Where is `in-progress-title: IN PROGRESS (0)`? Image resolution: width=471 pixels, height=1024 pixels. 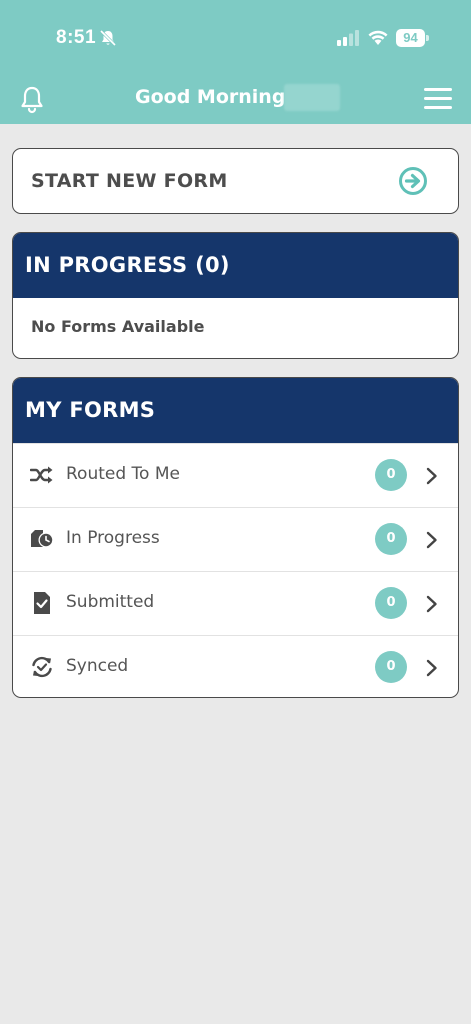
in-progress-title: IN PROGRESS (0) is located at coordinates (127, 265).